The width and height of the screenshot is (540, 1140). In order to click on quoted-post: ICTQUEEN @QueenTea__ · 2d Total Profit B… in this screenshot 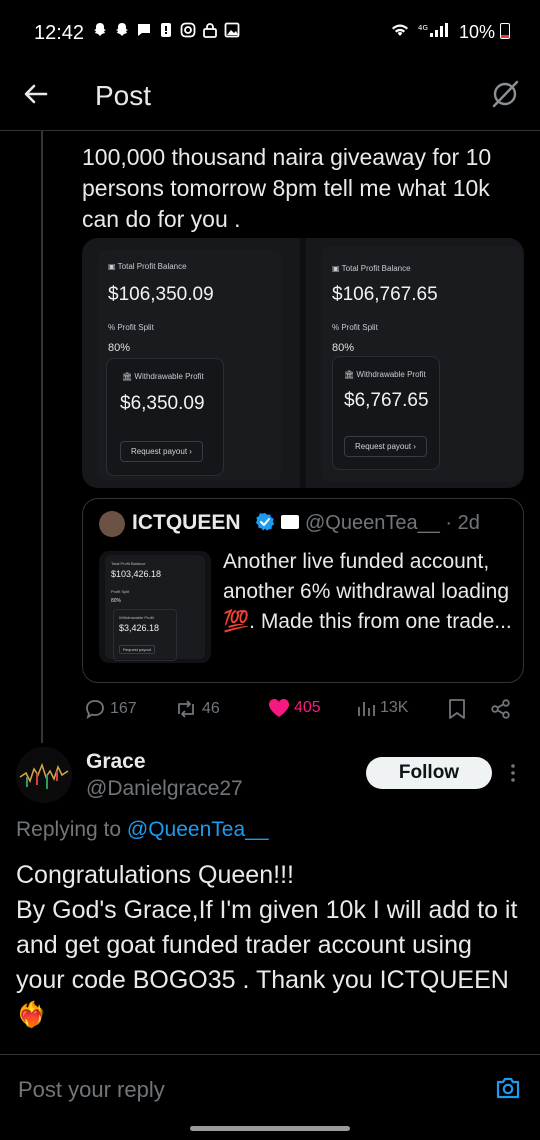, I will do `click(303, 590)`.